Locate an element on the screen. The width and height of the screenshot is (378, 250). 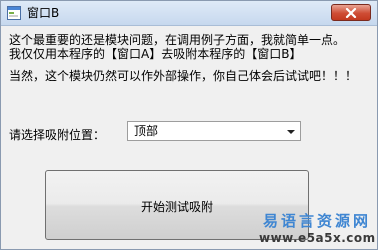
info-text-line1: 这个最重要的还是模块问题，在调用例子方面，我就简单一点。 is located at coordinates (177, 40).